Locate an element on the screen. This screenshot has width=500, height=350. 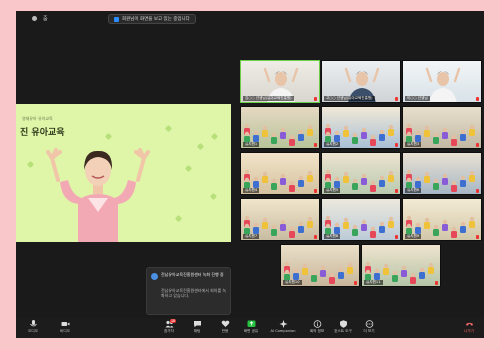
chat-button: 채팅 is located at coordinates (197, 328).